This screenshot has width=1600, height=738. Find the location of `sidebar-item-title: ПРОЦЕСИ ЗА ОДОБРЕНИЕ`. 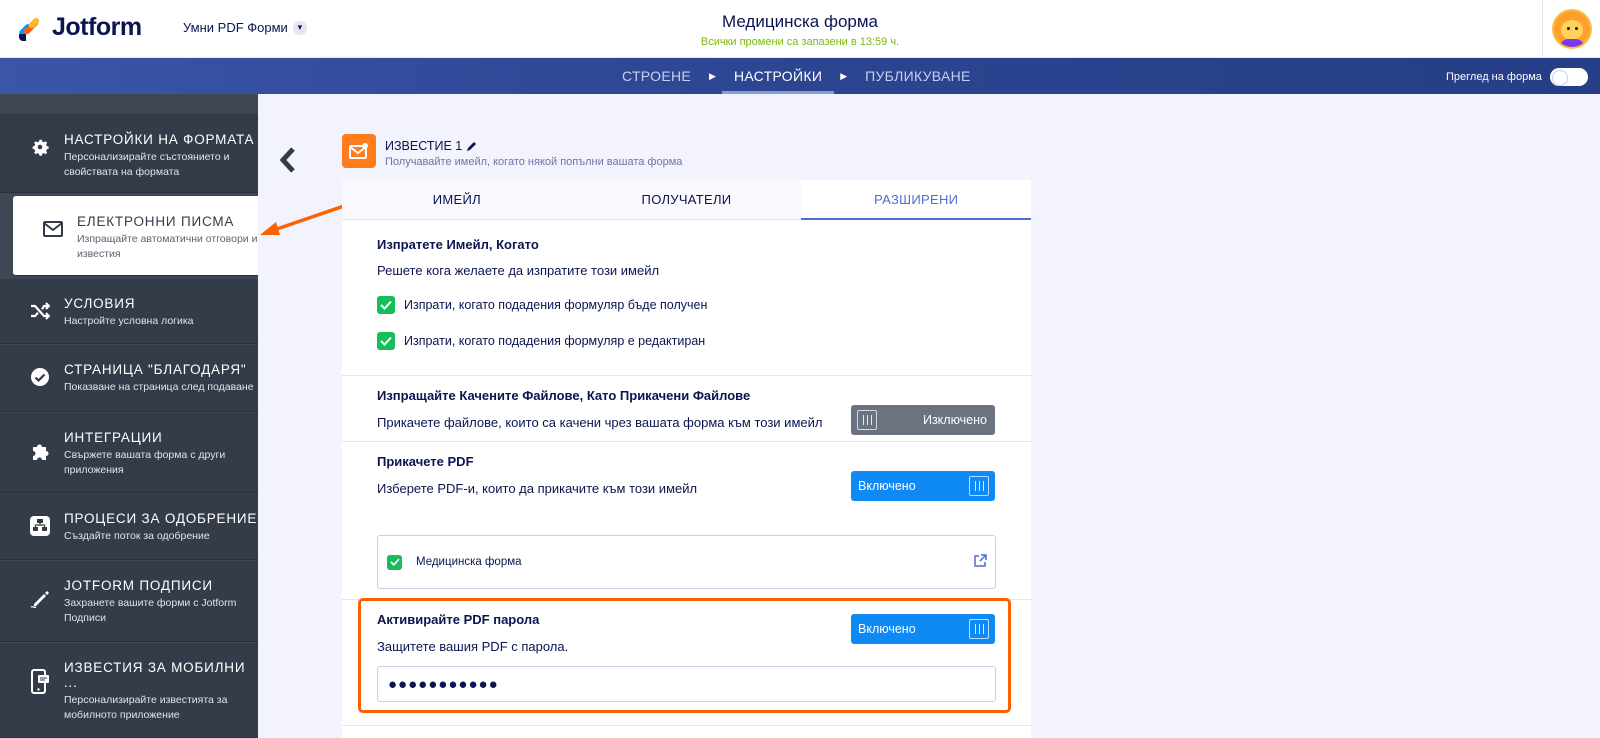

sidebar-item-title: ПРОЦЕСИ ЗА ОДОБРЕНИЕ is located at coordinates (161, 518).